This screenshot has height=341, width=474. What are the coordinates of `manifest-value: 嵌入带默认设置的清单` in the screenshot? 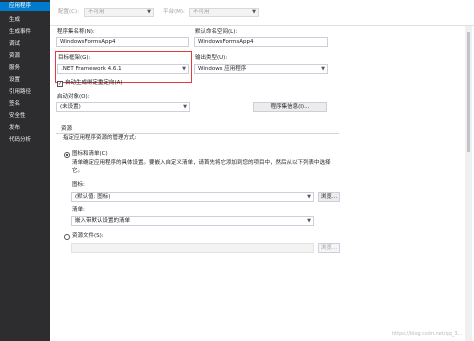 It's located at (103, 221).